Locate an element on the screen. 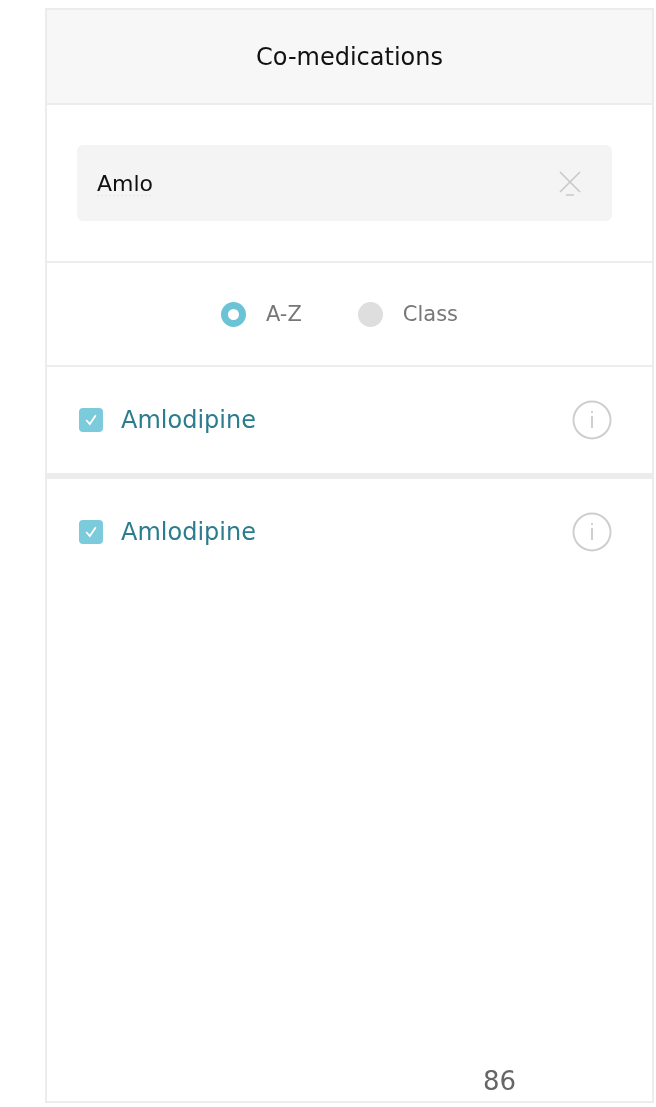 The image size is (656, 1107). search-field: Amlo is located at coordinates (344, 183).